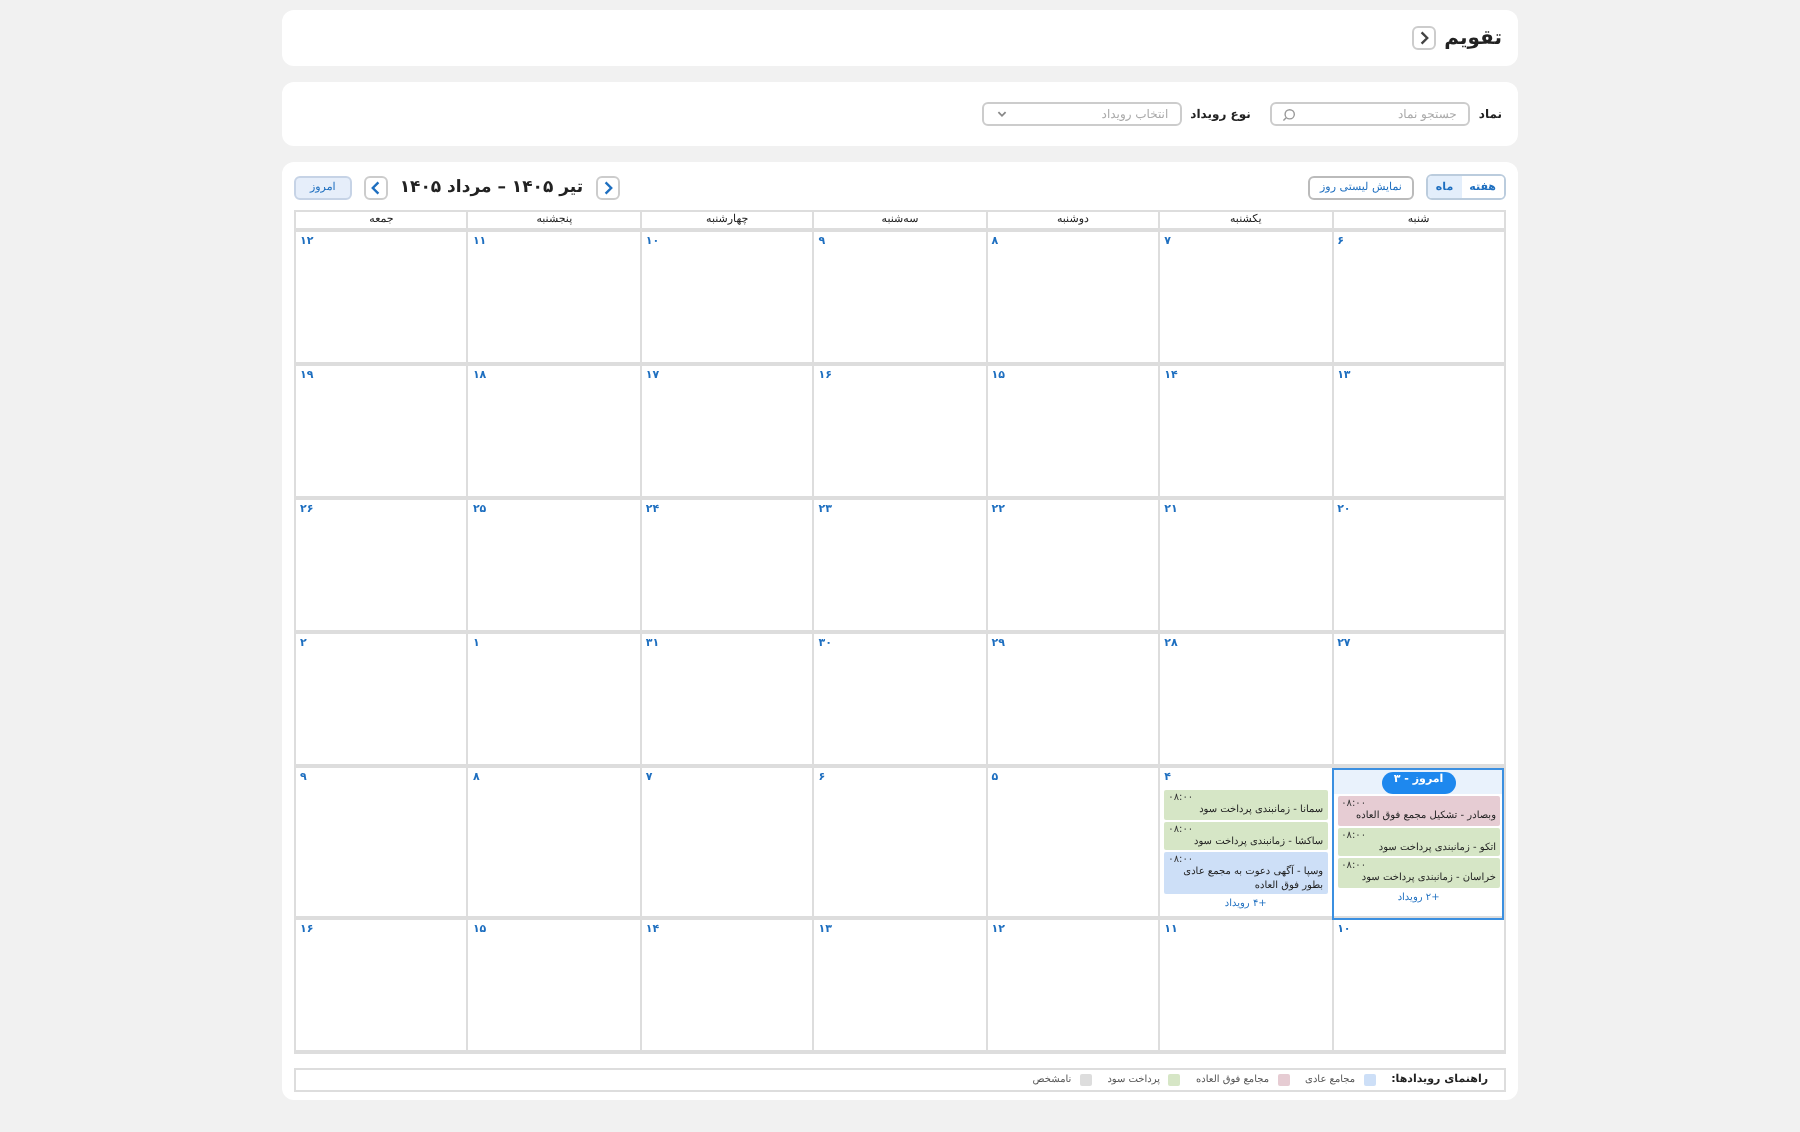  I want to click on page-title: تقویم, so click(1473, 38).